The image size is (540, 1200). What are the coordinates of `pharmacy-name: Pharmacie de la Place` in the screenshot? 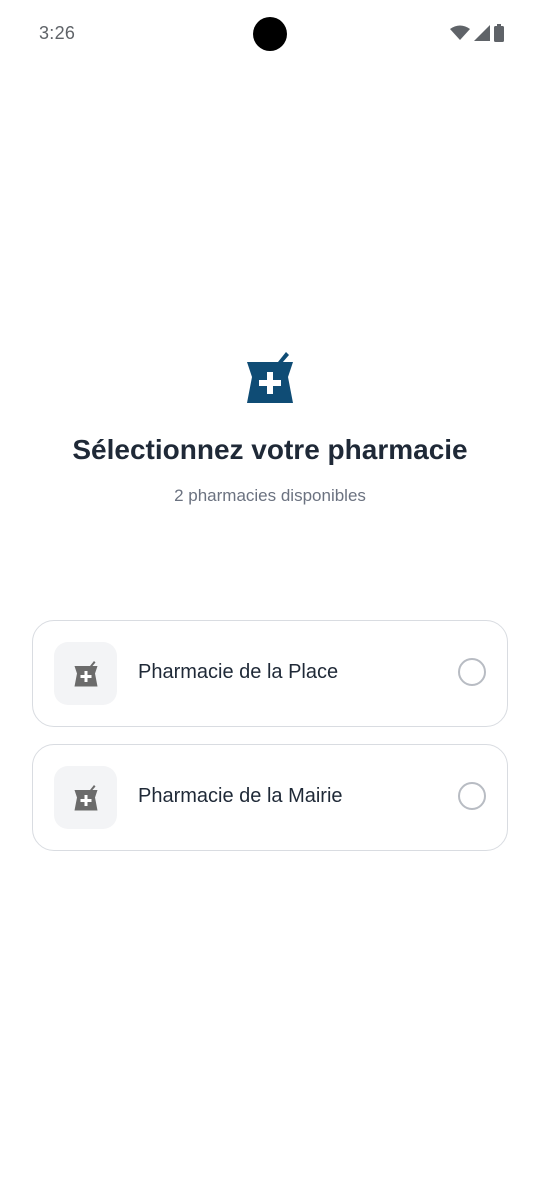 It's located at (238, 672).